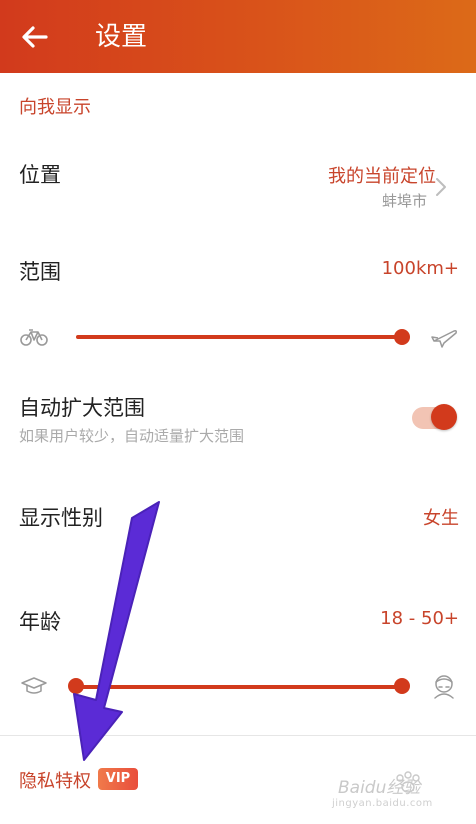 The image size is (476, 824). I want to click on range-value: 100km+, so click(420, 268).